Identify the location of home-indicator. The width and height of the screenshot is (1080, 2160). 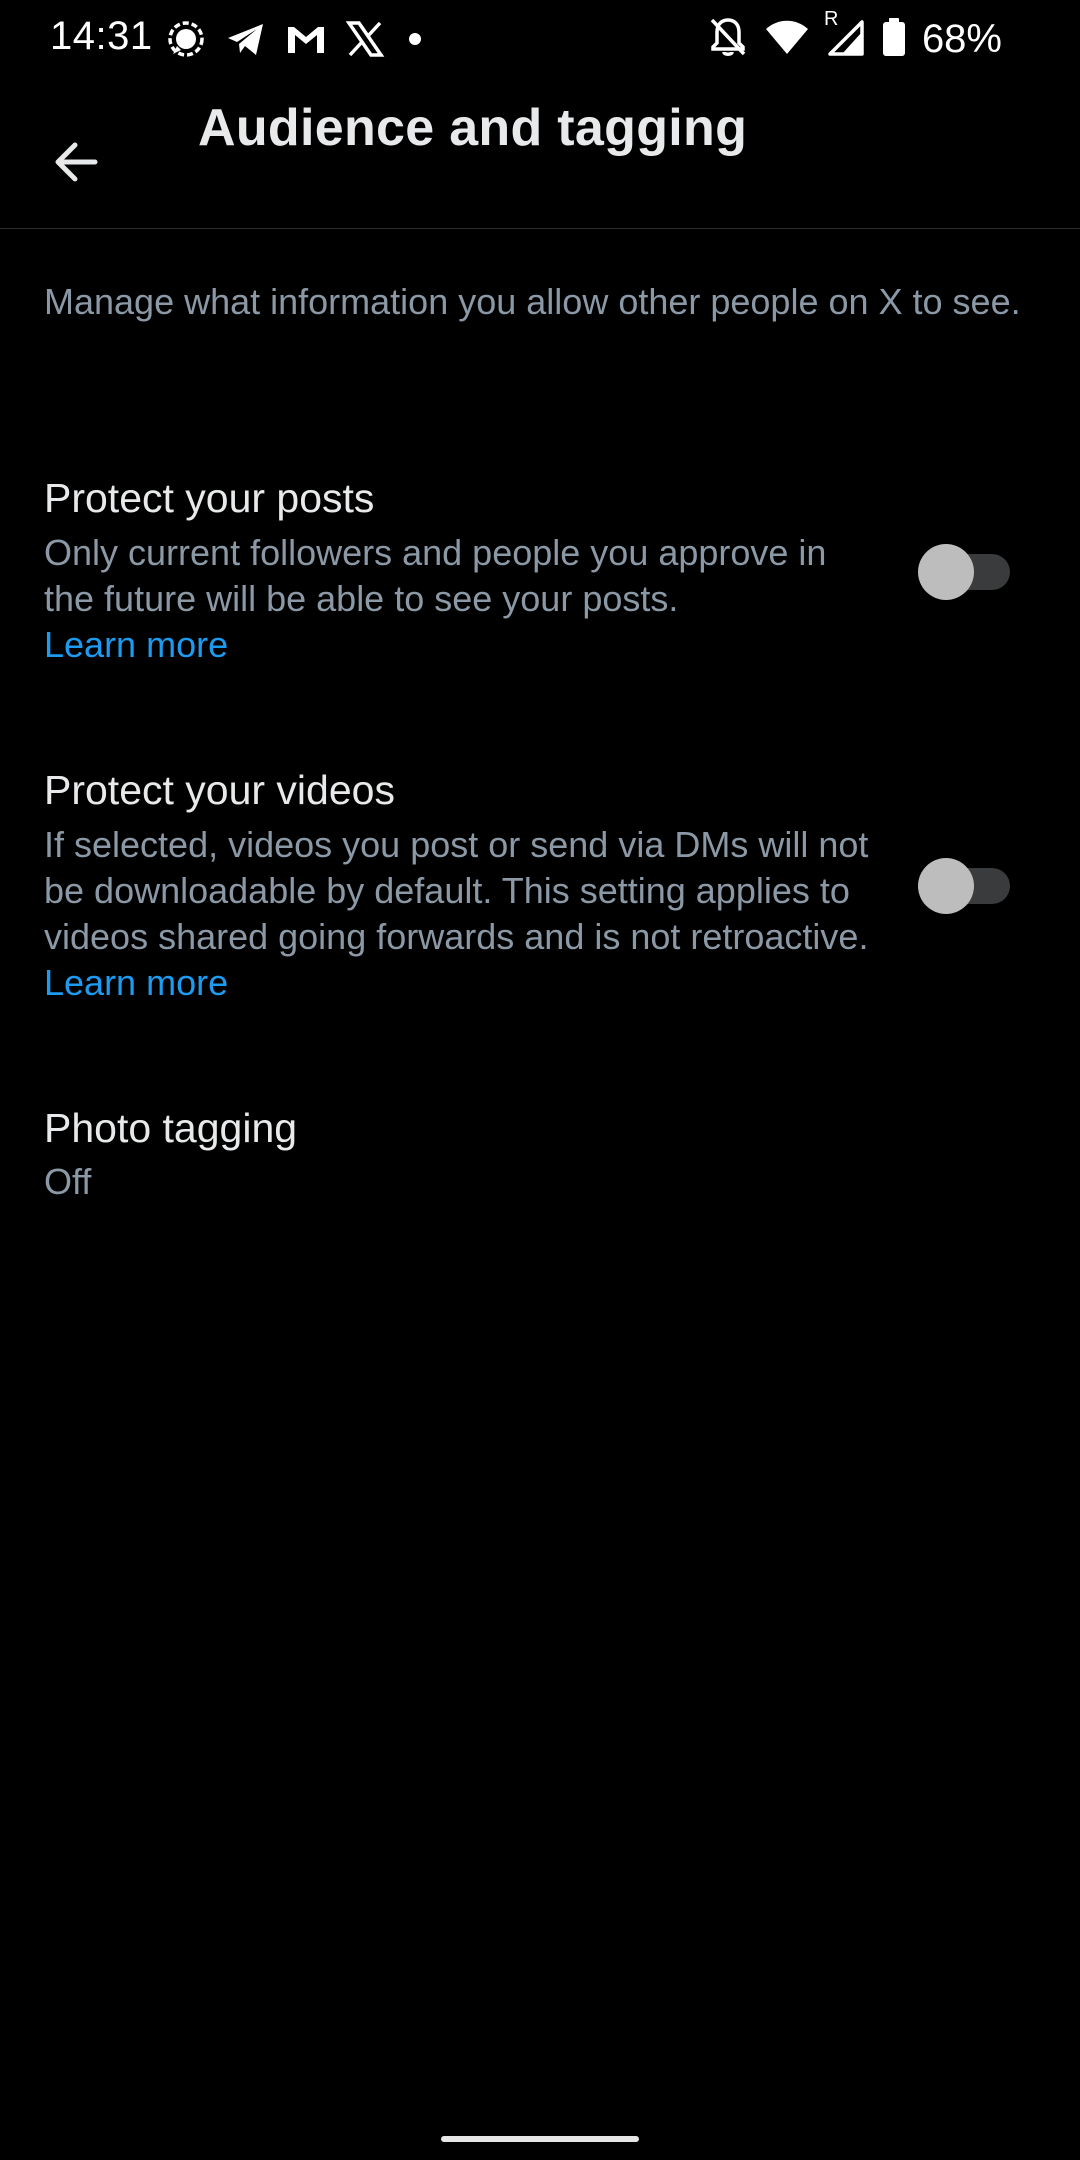
(540, 2139).